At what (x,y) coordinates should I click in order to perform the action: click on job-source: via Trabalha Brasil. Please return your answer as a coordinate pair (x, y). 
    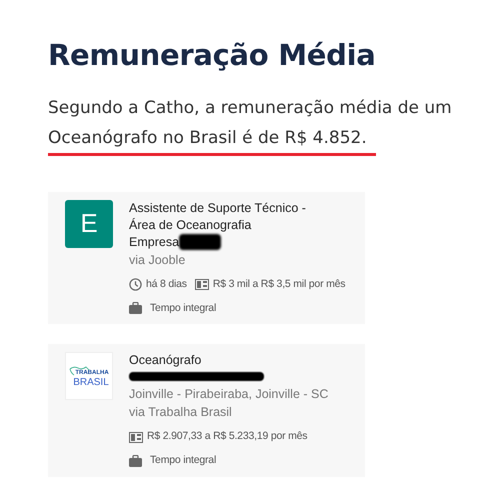
    Looking at the image, I should click on (181, 413).